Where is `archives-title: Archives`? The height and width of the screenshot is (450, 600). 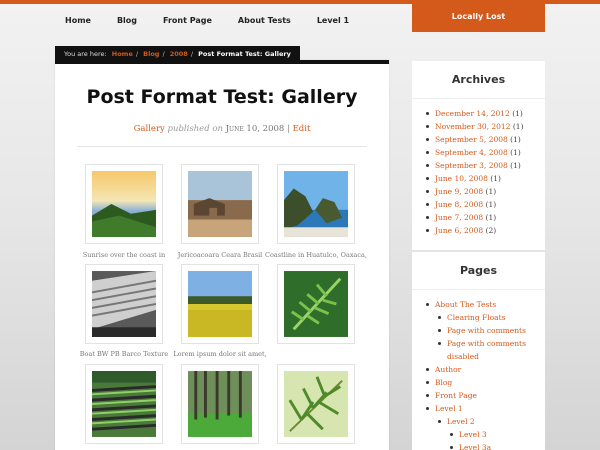
archives-title: Archives is located at coordinates (478, 80).